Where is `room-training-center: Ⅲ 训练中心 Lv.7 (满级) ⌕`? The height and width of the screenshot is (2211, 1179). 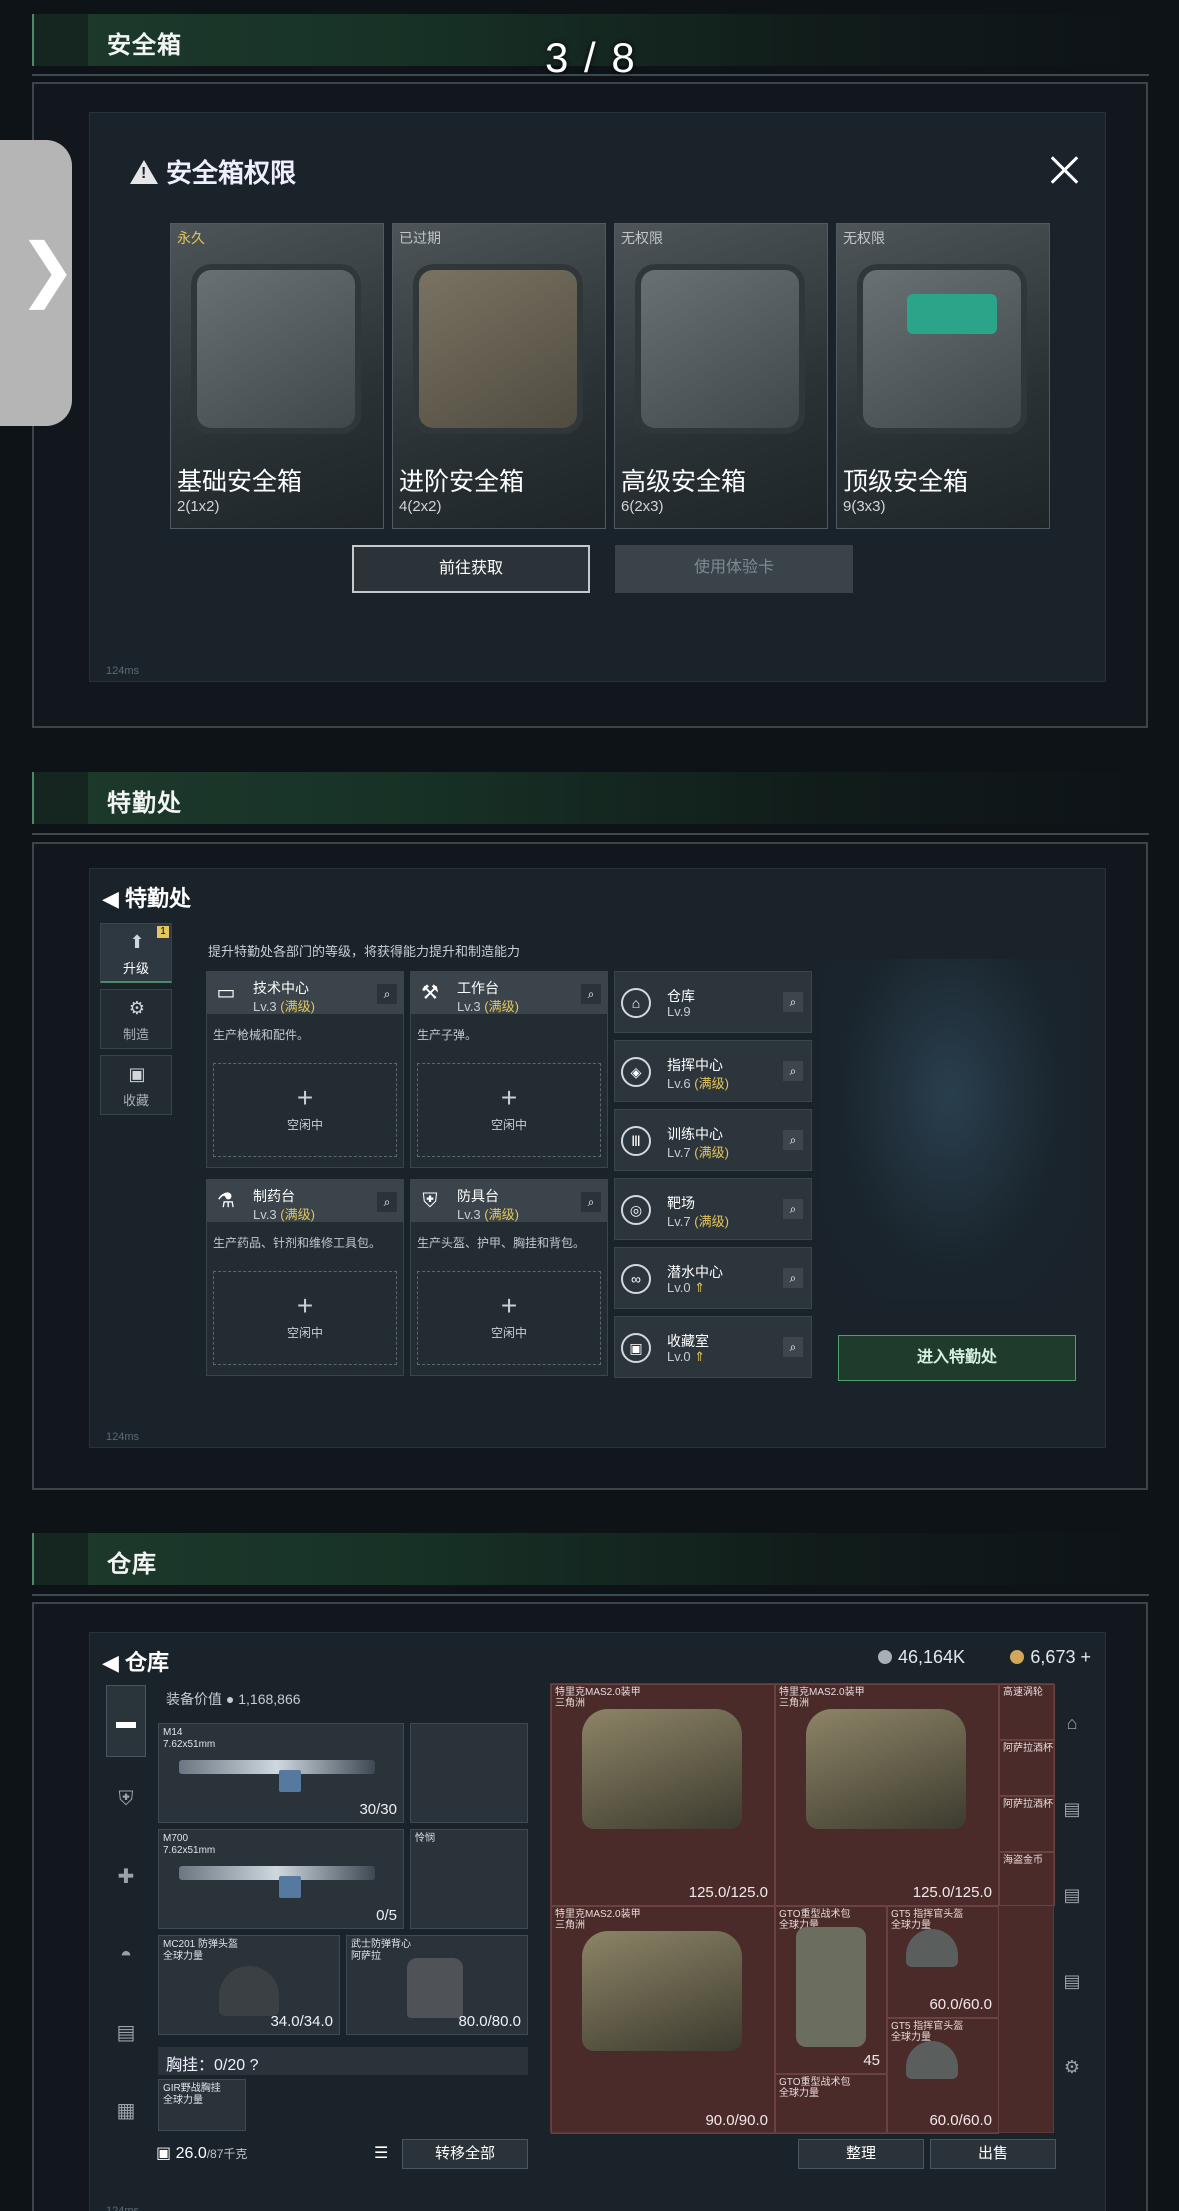 room-training-center: Ⅲ 训练中心 Lv.7 (满级) ⌕ is located at coordinates (713, 1140).